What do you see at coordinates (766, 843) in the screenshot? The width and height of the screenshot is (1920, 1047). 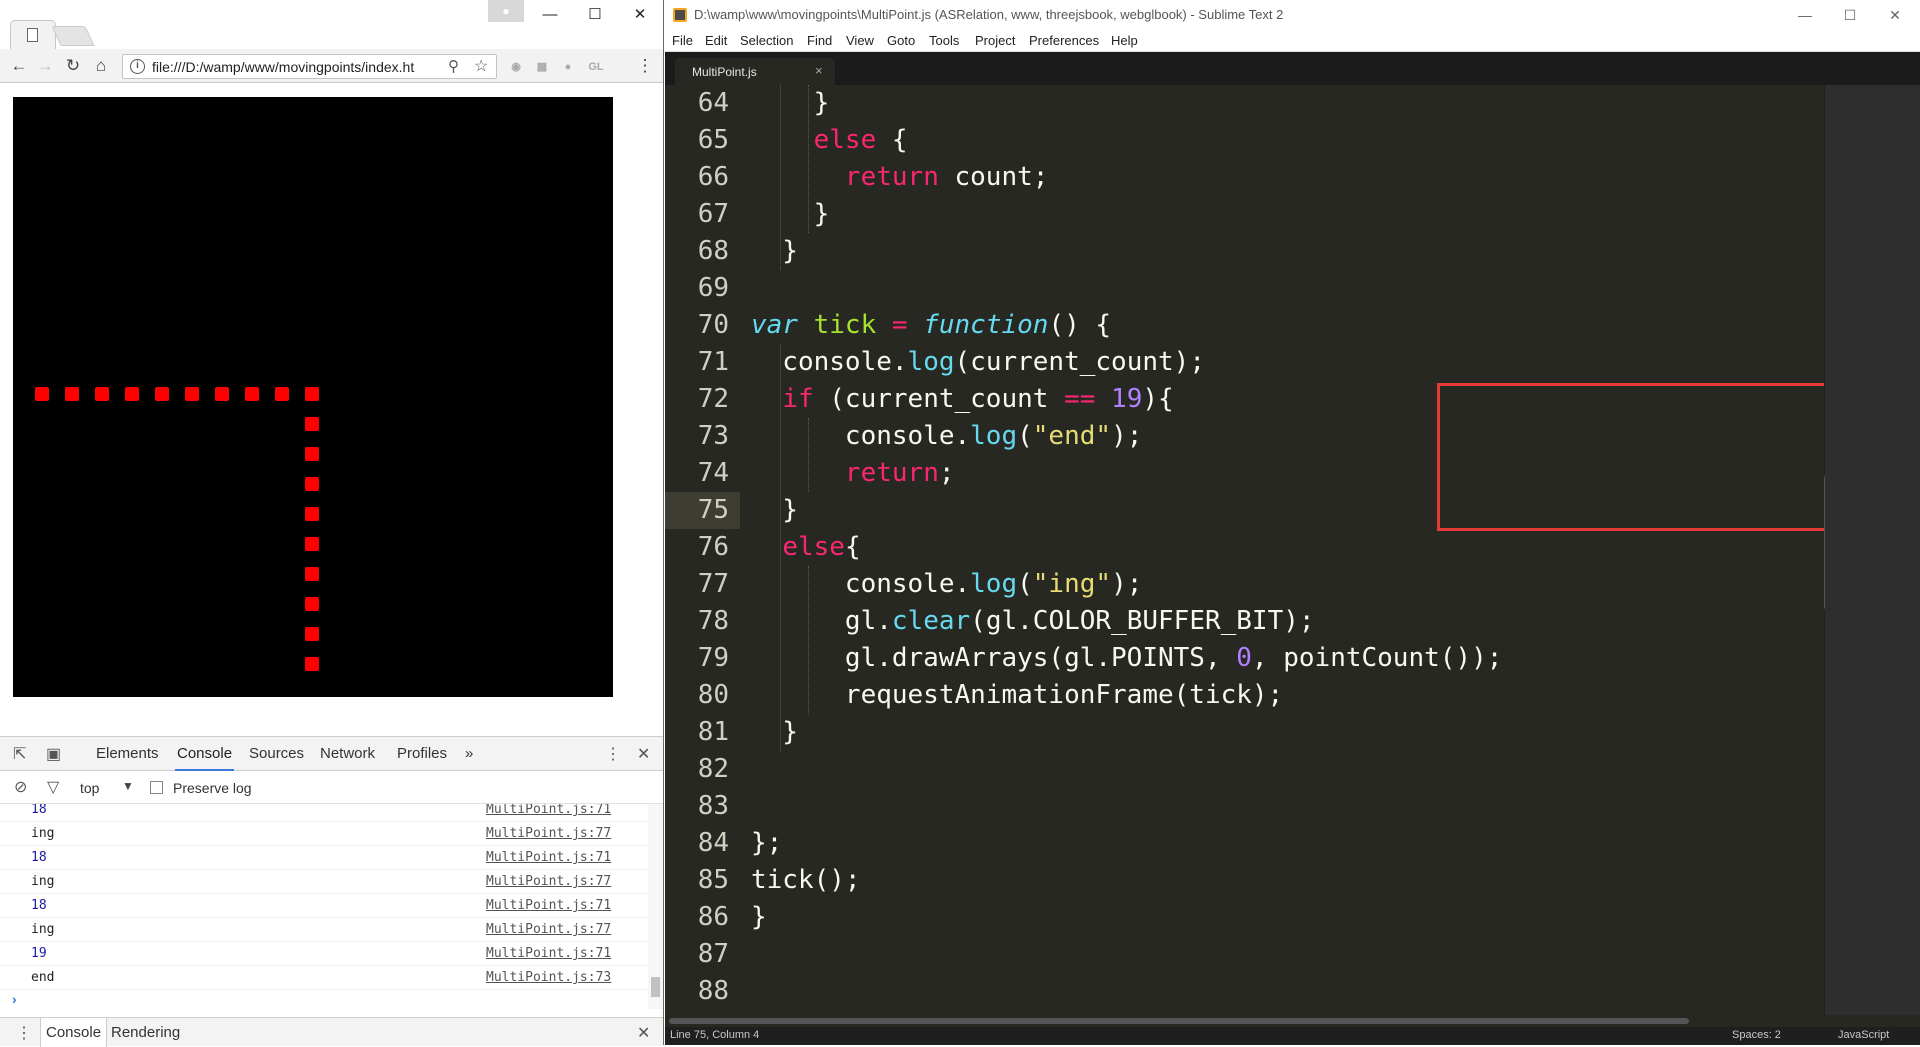 I see `code-line: };` at bounding box center [766, 843].